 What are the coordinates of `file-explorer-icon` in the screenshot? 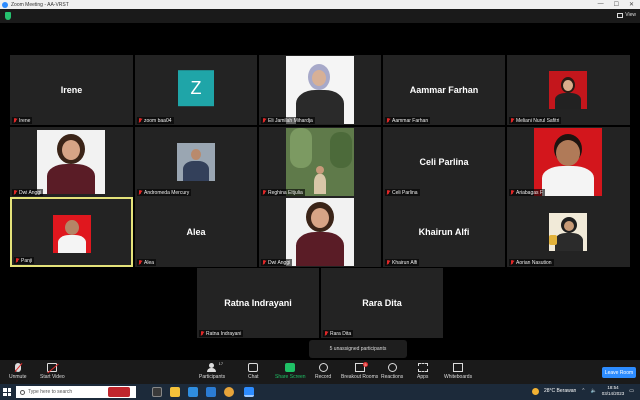 It's located at (175, 392).